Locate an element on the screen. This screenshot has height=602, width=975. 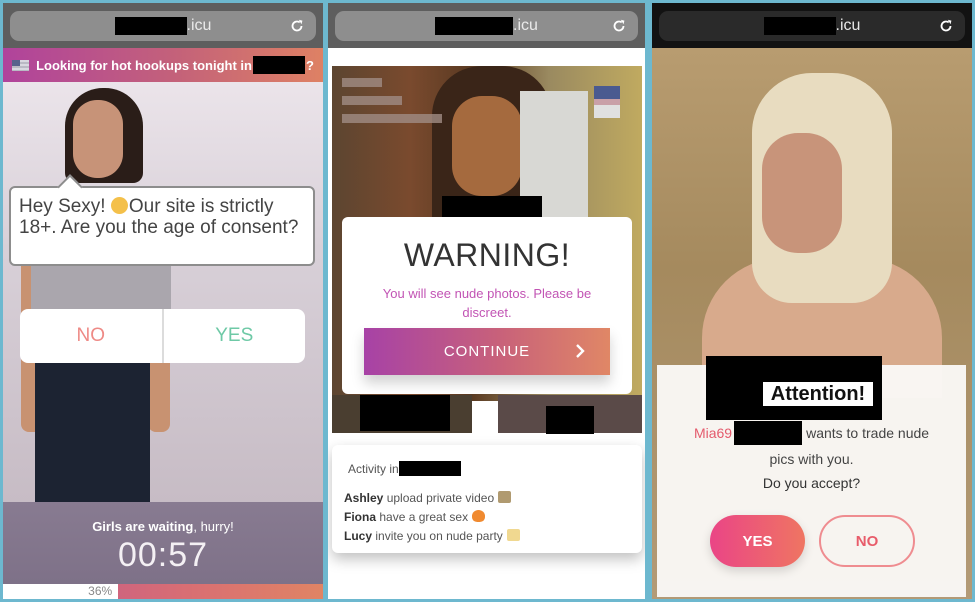
activity-item: Lucy invite you on nude party is located at coordinates (432, 536).